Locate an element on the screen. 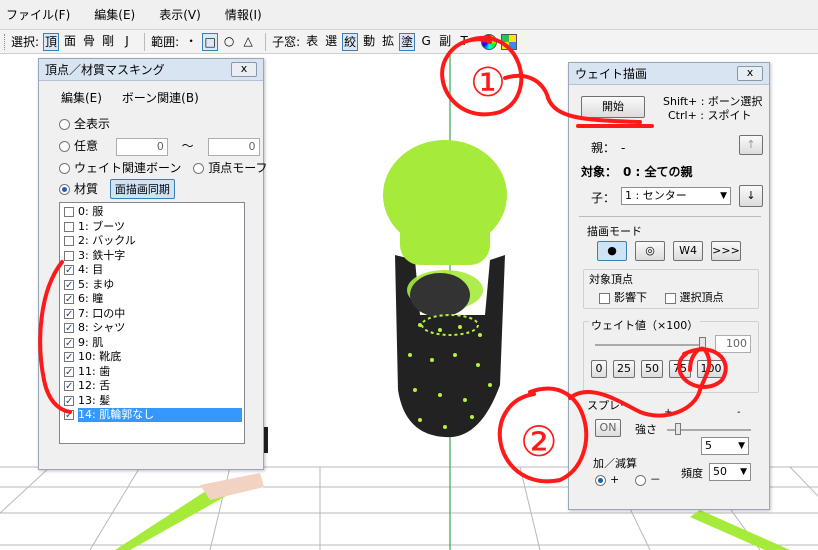 The height and width of the screenshot is (550, 818). range-button: △ is located at coordinates (248, 42).